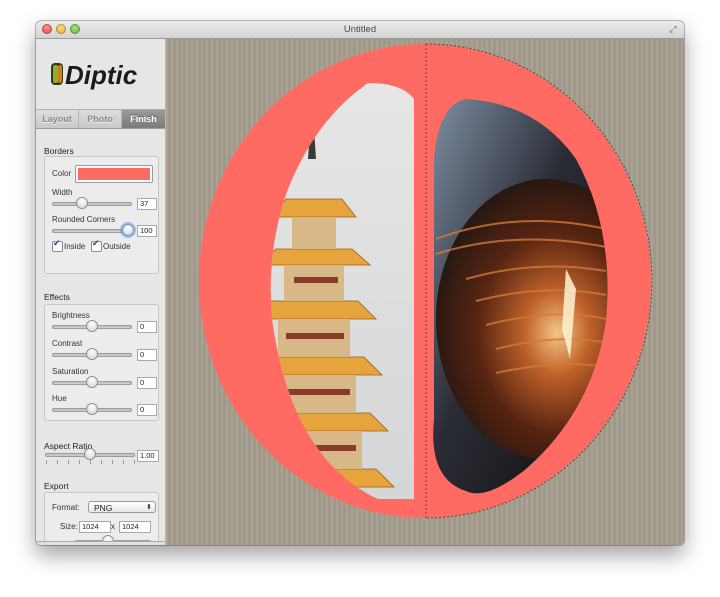 This screenshot has height=597, width=720. I want to click on outside-label: Outside, so click(117, 246).